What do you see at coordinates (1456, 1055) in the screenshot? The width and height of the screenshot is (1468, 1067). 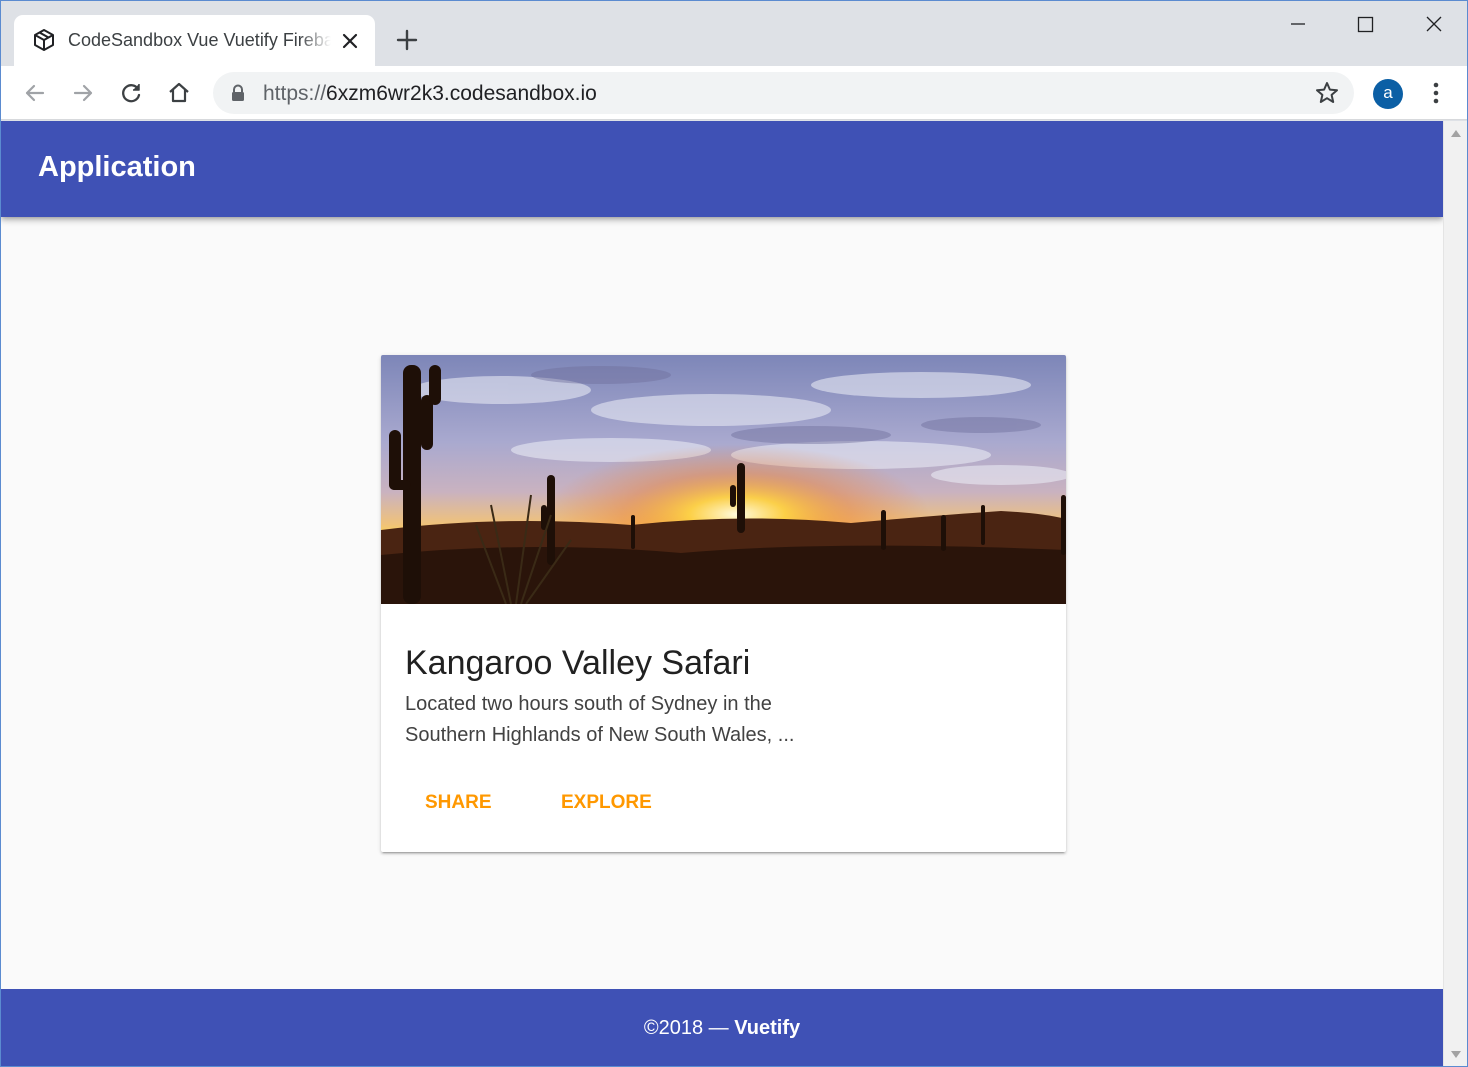 I see `scroll-down-arrow-icon` at bounding box center [1456, 1055].